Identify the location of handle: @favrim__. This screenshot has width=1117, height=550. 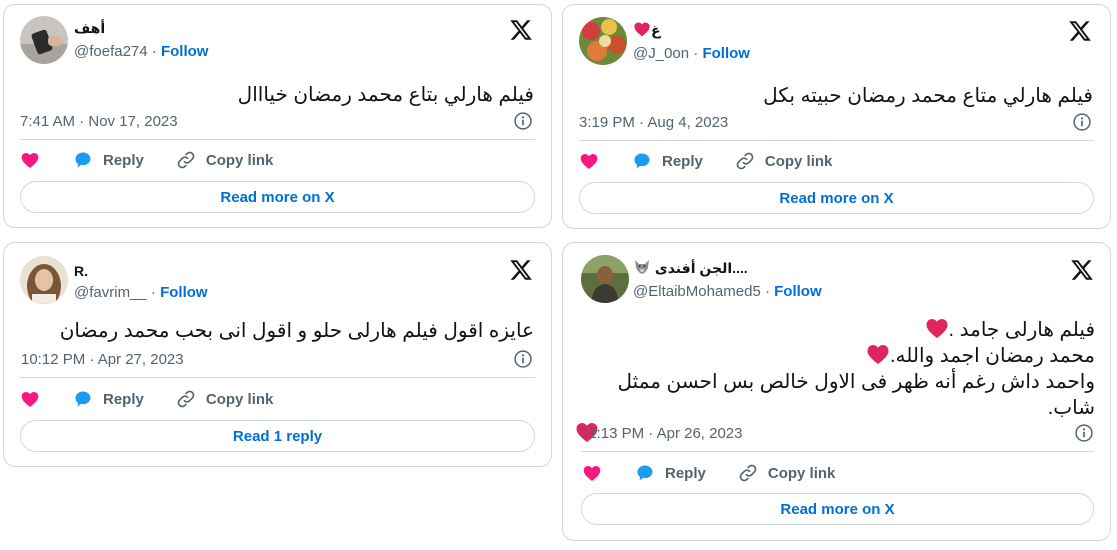
(110, 292).